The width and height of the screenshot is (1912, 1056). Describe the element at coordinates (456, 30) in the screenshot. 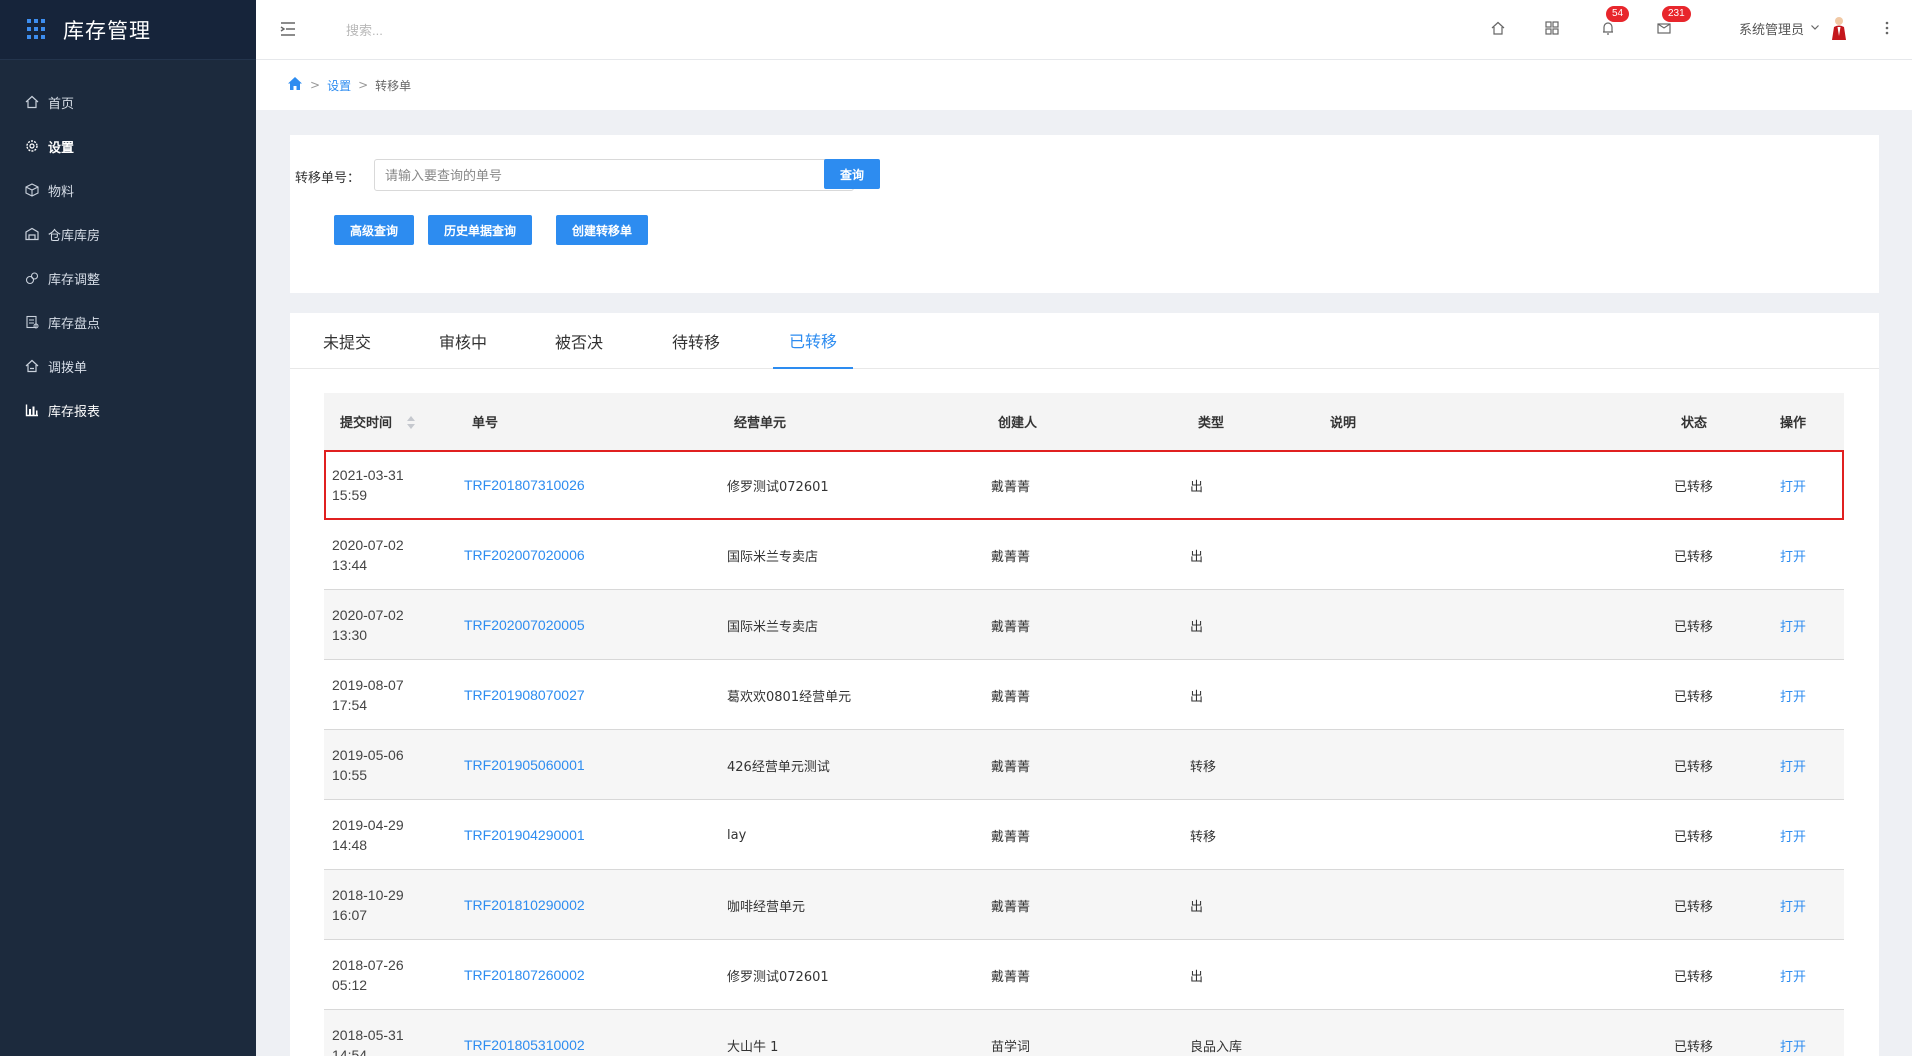

I see `search-input` at that location.